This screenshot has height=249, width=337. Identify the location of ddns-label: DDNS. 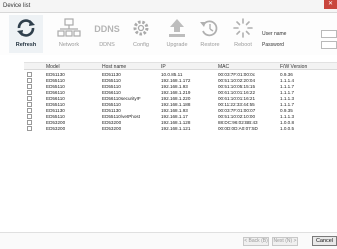
(107, 45).